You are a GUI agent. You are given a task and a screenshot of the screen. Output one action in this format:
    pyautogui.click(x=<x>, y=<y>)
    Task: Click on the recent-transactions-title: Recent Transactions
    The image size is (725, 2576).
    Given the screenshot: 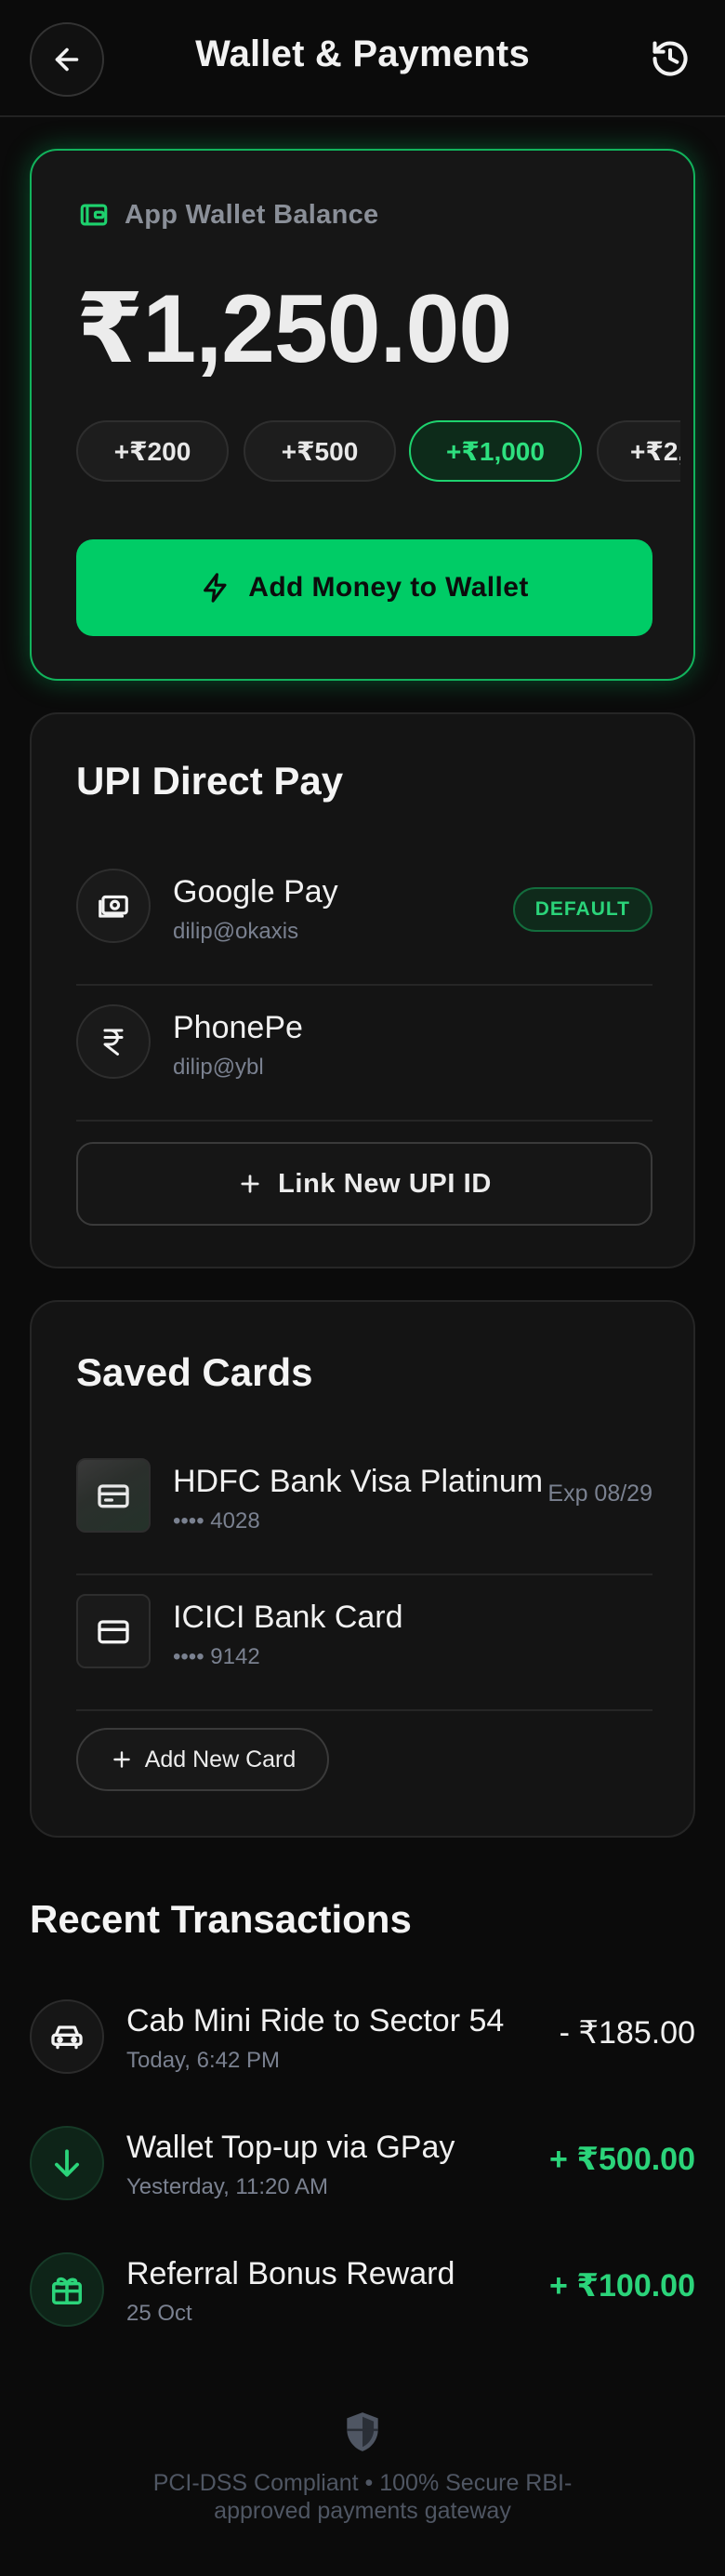 What is the action you would take?
    pyautogui.click(x=221, y=1919)
    